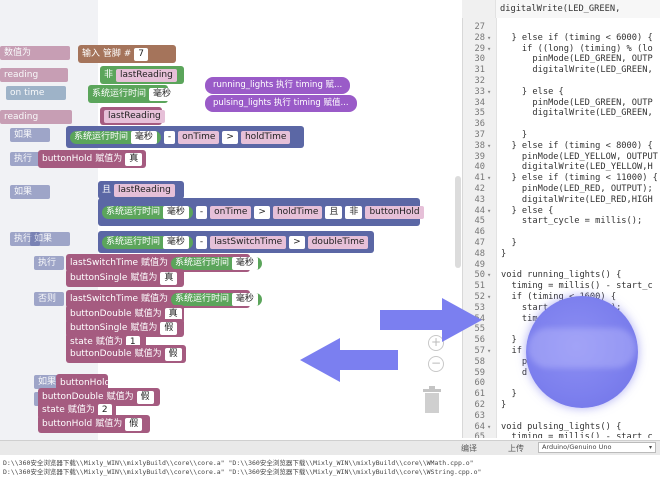 The image size is (660, 500). I want to click on code-text: } else if (timing < 6000) {, so click(577, 37).